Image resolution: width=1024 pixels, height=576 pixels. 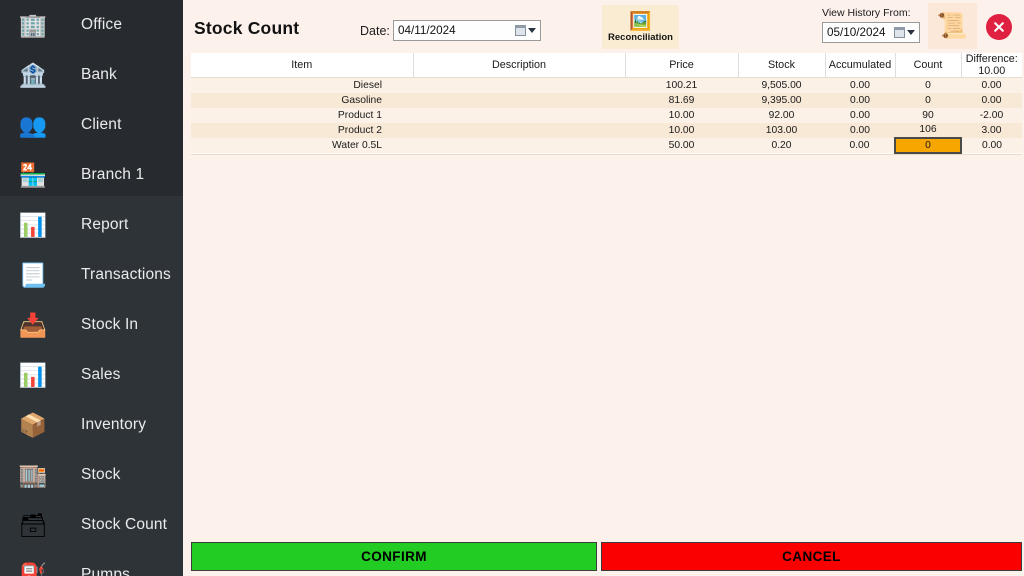 What do you see at coordinates (606, 100) in the screenshot?
I see `table-row: Gasoline 81.69 9,395.00 0.00 0 0.00` at bounding box center [606, 100].